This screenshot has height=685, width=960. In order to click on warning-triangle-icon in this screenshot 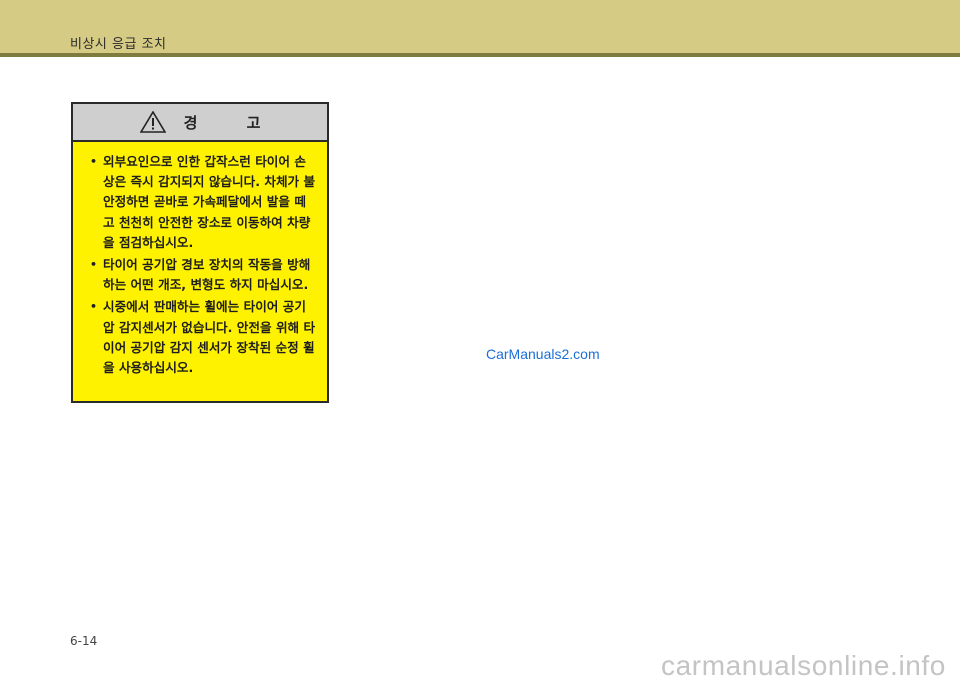, I will do `click(152, 122)`.